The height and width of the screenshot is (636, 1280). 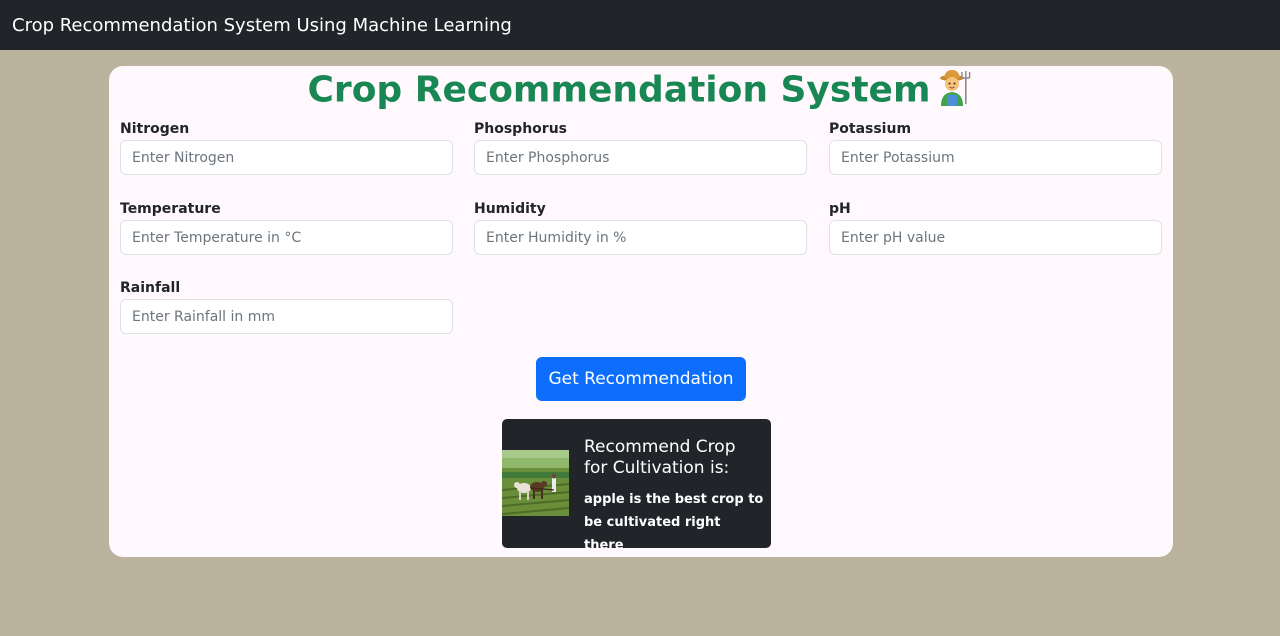 I want to click on farmer-emoji-icon, so click(x=954, y=91).